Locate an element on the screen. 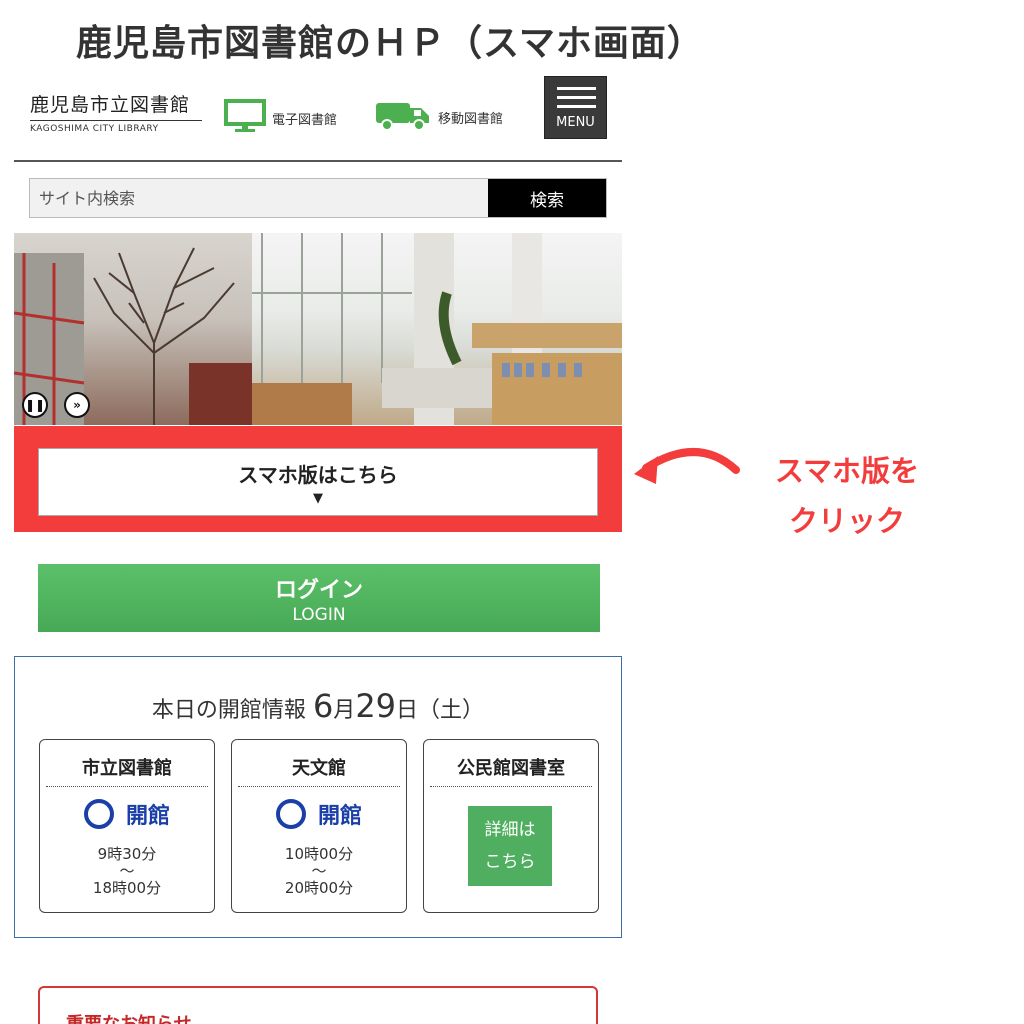  details-label-line2: こちら is located at coordinates (510, 862).